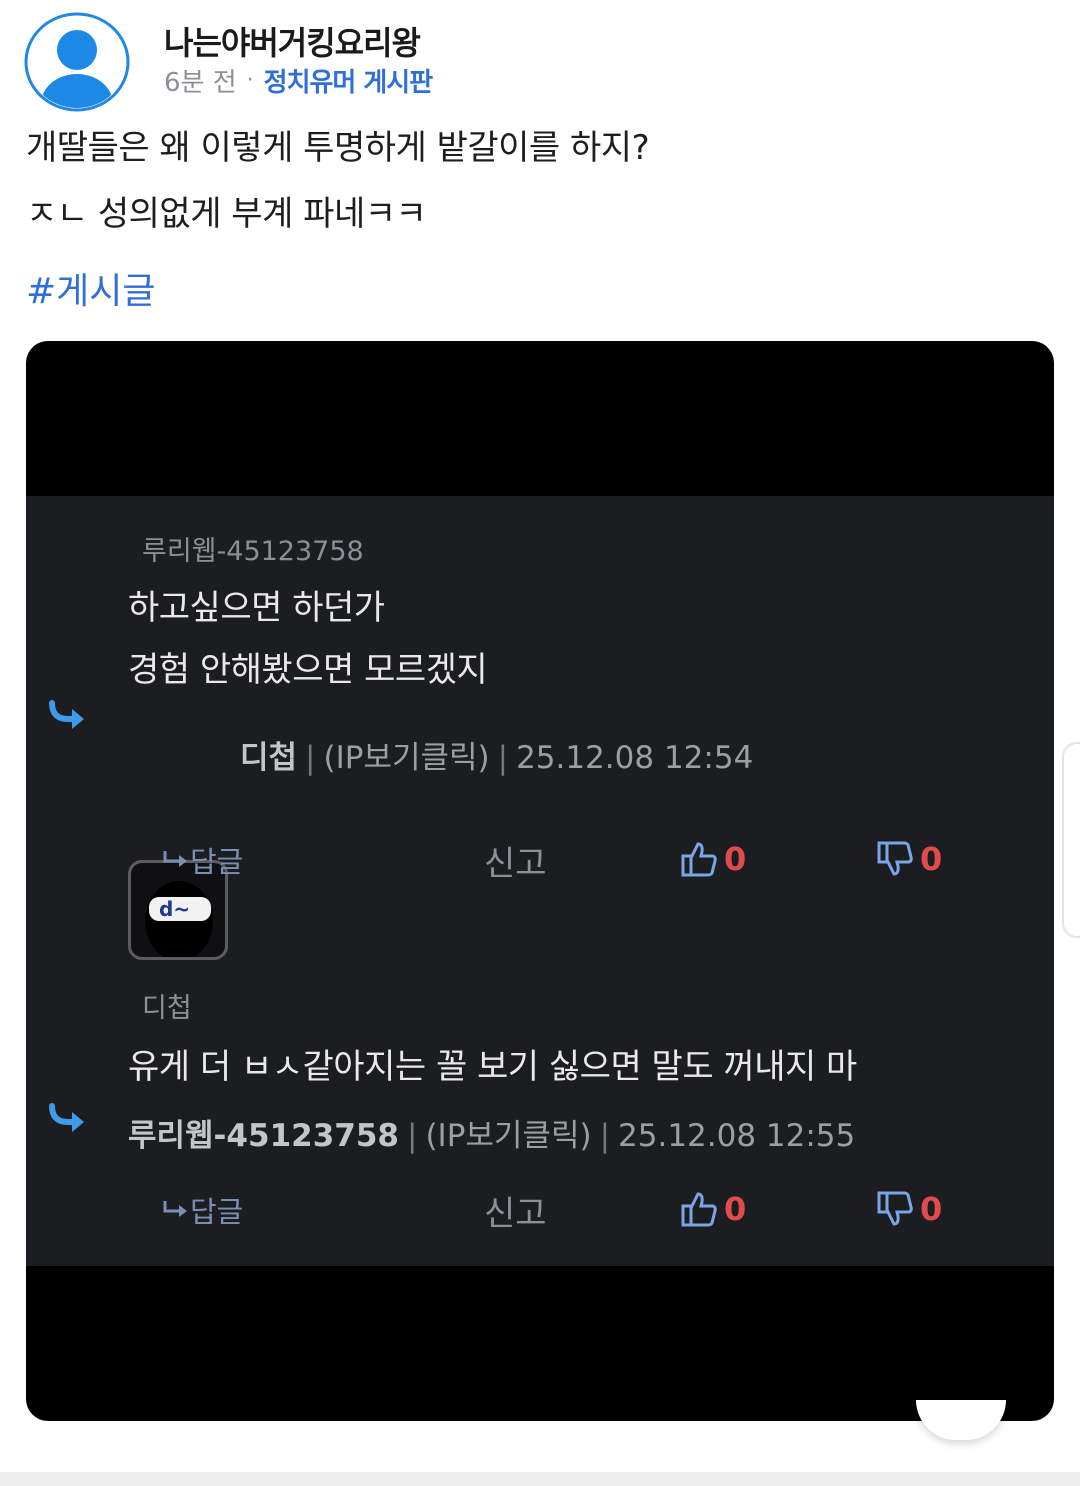 The width and height of the screenshot is (1080, 1486). I want to click on comment-author: 디첩, so click(167, 1008).